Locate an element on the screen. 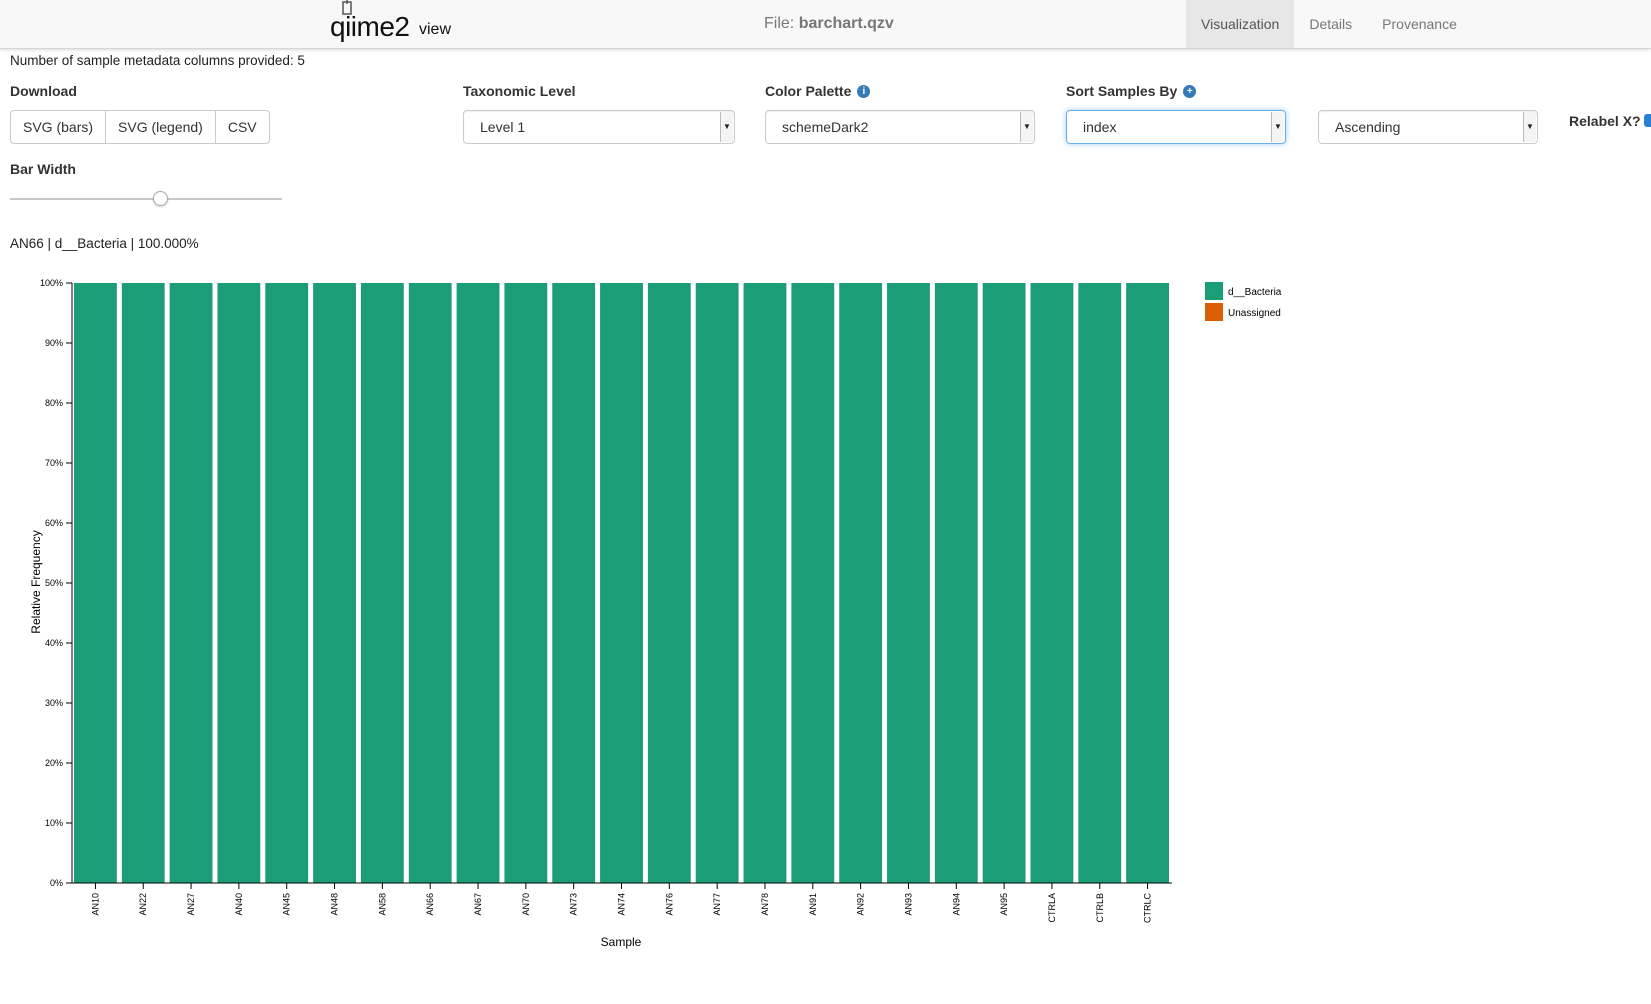  bar-AN67-d-bacteria is located at coordinates (478, 583).